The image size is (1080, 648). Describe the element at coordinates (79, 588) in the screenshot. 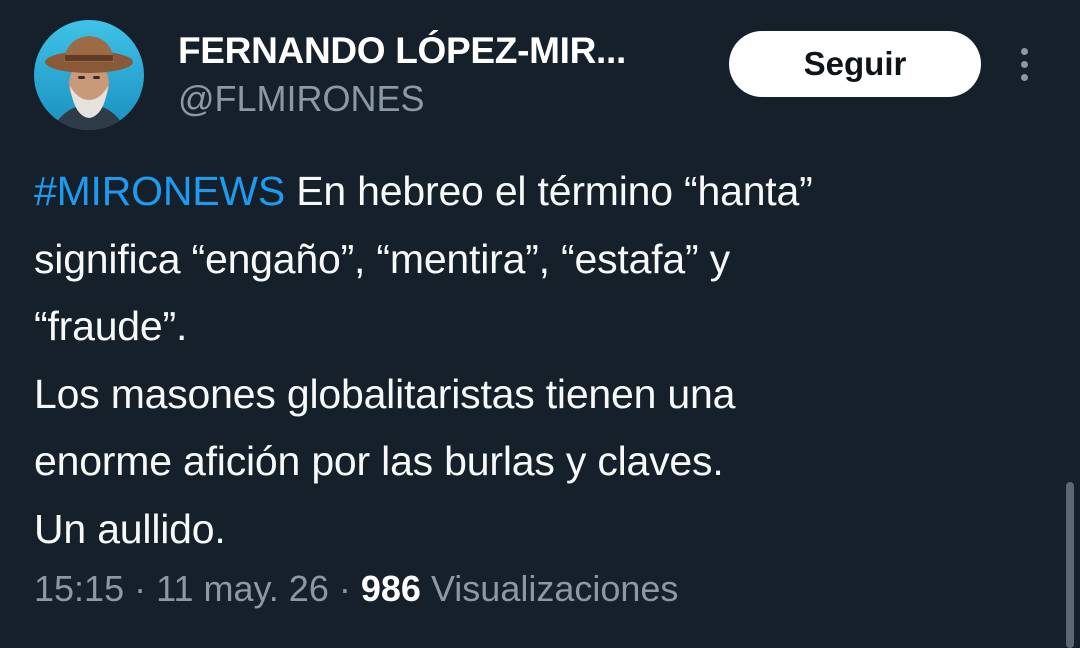

I see `tweet-time: 15:15` at that location.